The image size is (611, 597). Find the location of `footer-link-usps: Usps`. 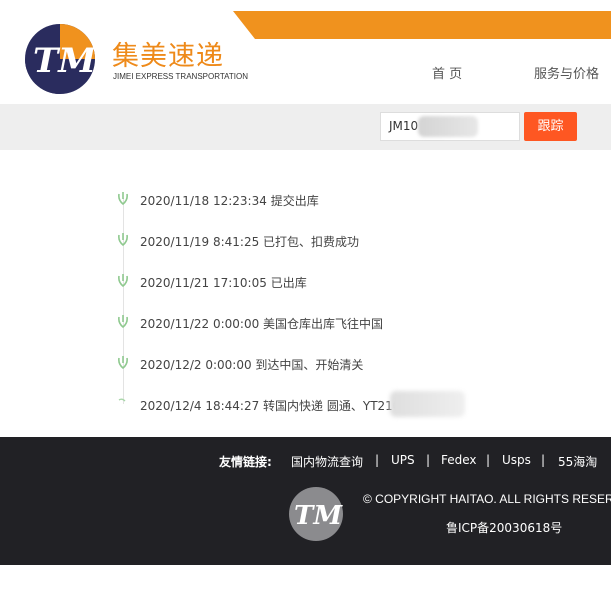

footer-link-usps: Usps is located at coordinates (516, 460).